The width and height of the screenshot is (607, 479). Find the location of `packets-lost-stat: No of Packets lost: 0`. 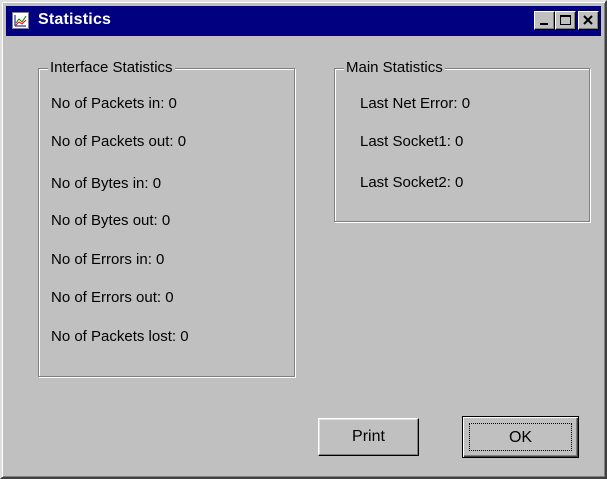

packets-lost-stat: No of Packets lost: 0 is located at coordinates (120, 336).